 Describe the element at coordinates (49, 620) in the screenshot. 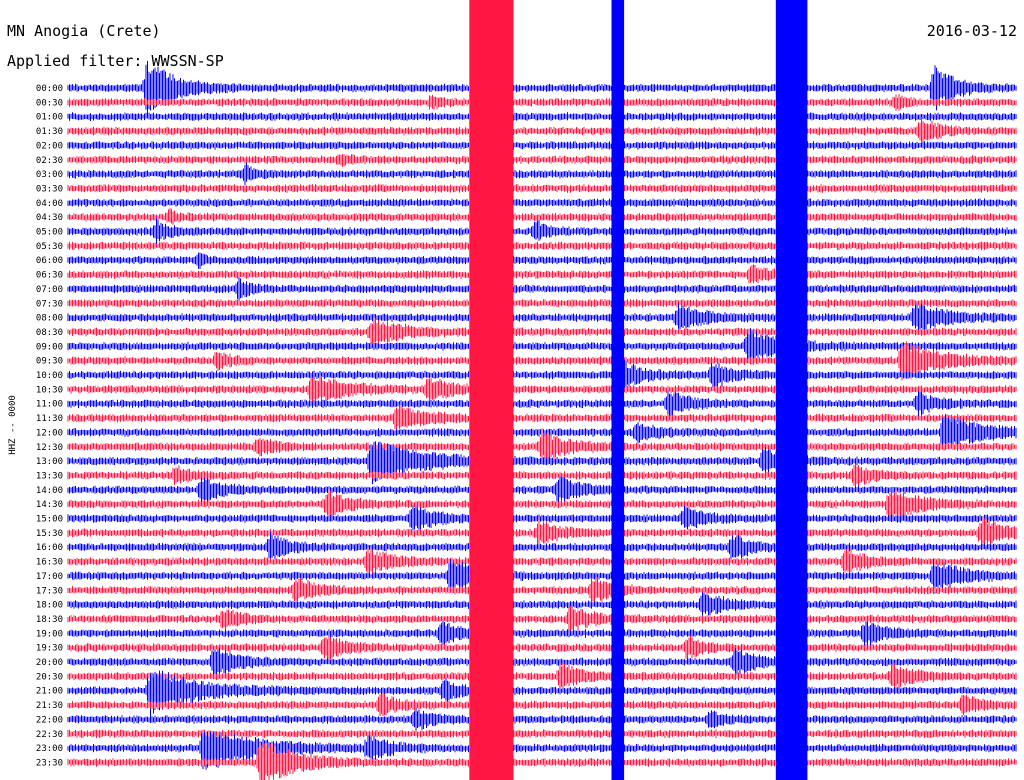

I see `row-time-label: 18:30` at that location.